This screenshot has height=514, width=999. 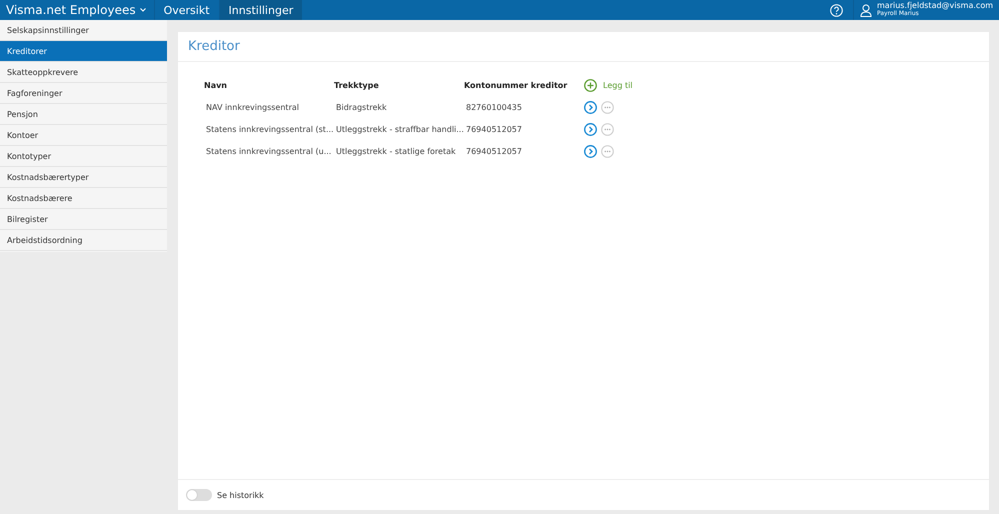 I want to click on user-email: marius.fjeldstad@visma.com, so click(x=935, y=6).